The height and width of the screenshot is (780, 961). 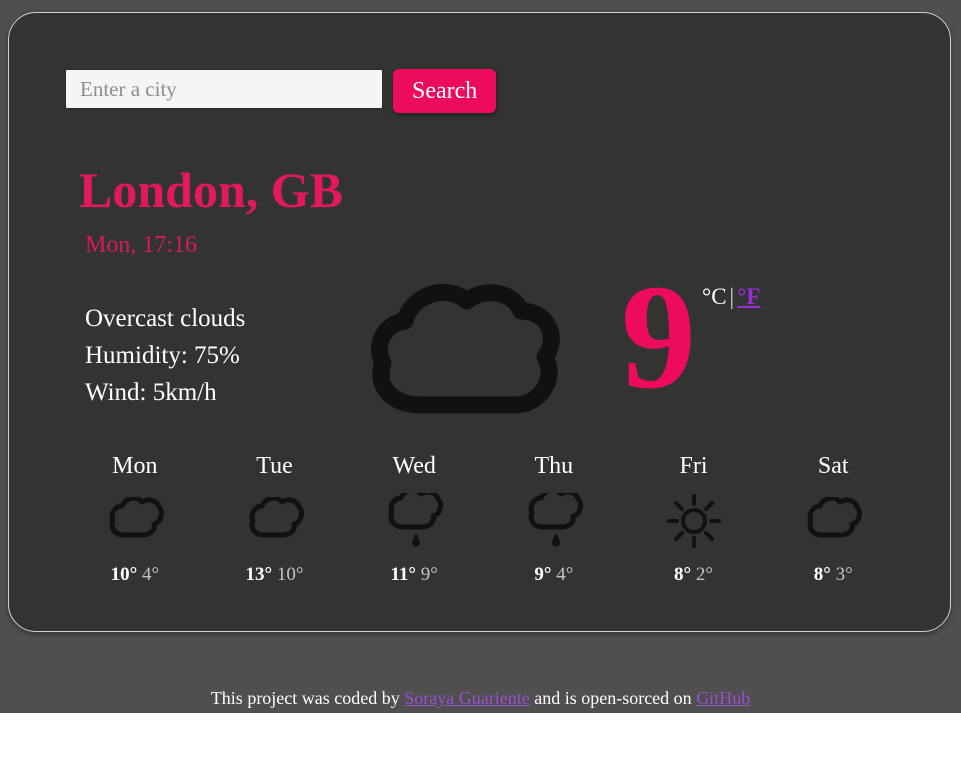 I want to click on footer-text-middle: and is open-sorced on, so click(x=613, y=698).